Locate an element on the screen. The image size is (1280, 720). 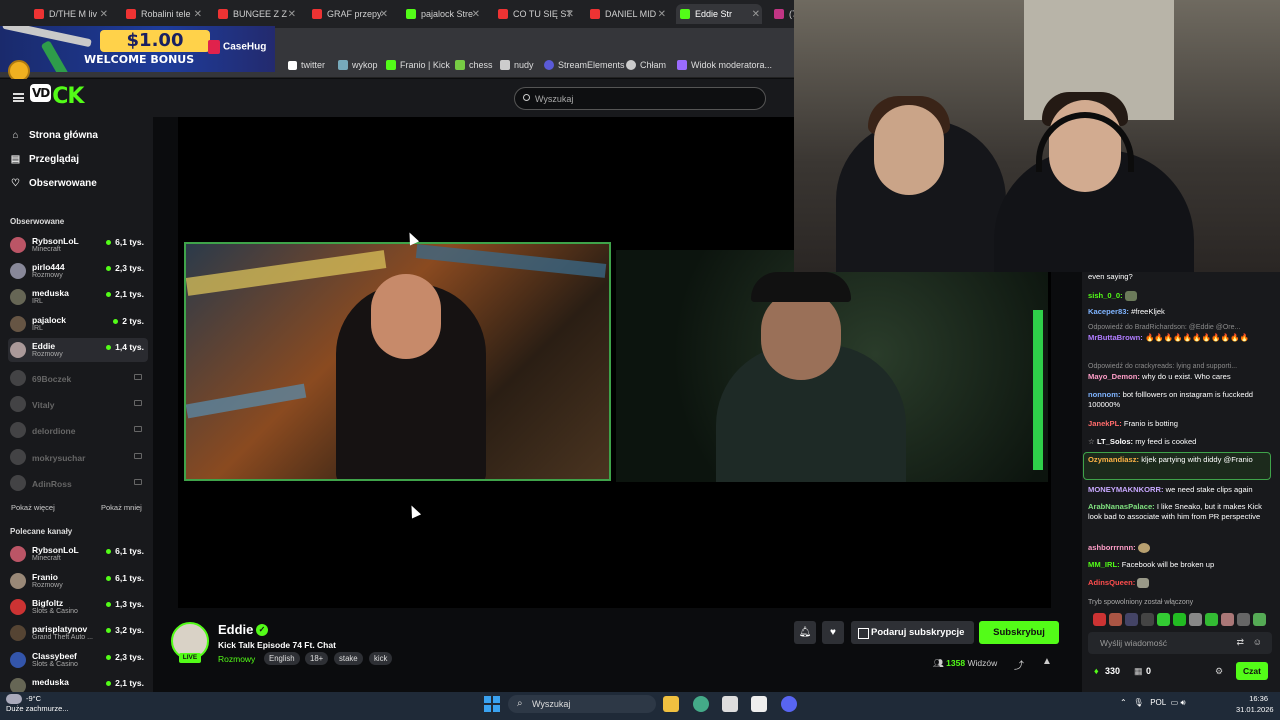
browser-tab: Robalini tele ✕ is located at coordinates (163, 14).